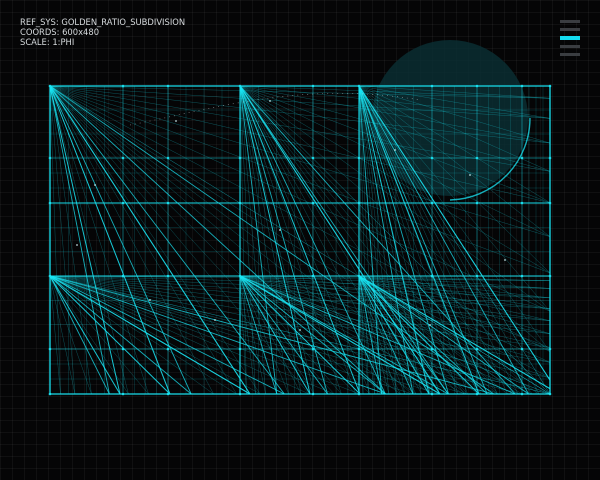  Describe the element at coordinates (60, 32) in the screenshot. I see `coords-label: COORDS: 600x480` at that location.